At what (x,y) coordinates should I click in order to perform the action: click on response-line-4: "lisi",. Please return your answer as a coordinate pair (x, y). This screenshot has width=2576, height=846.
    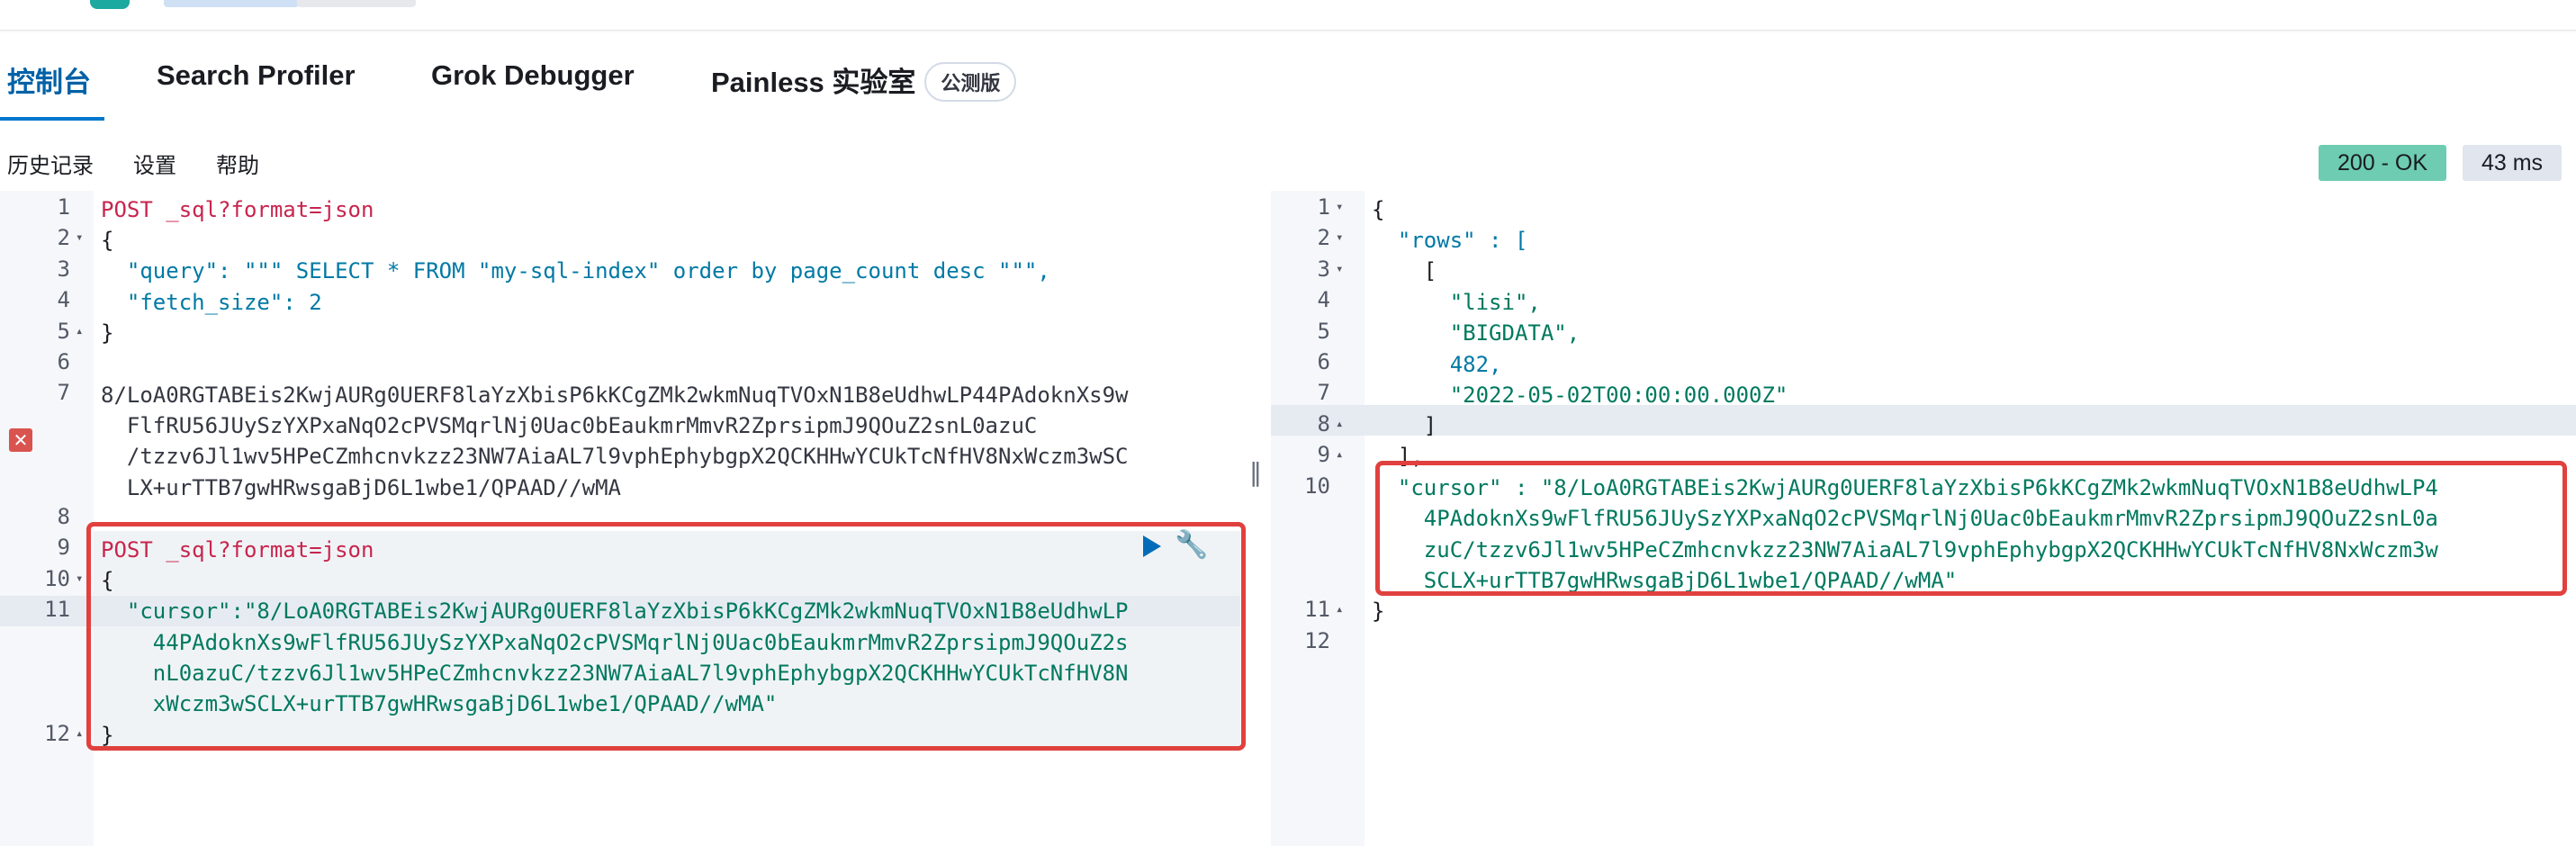
    Looking at the image, I should click on (1456, 303).